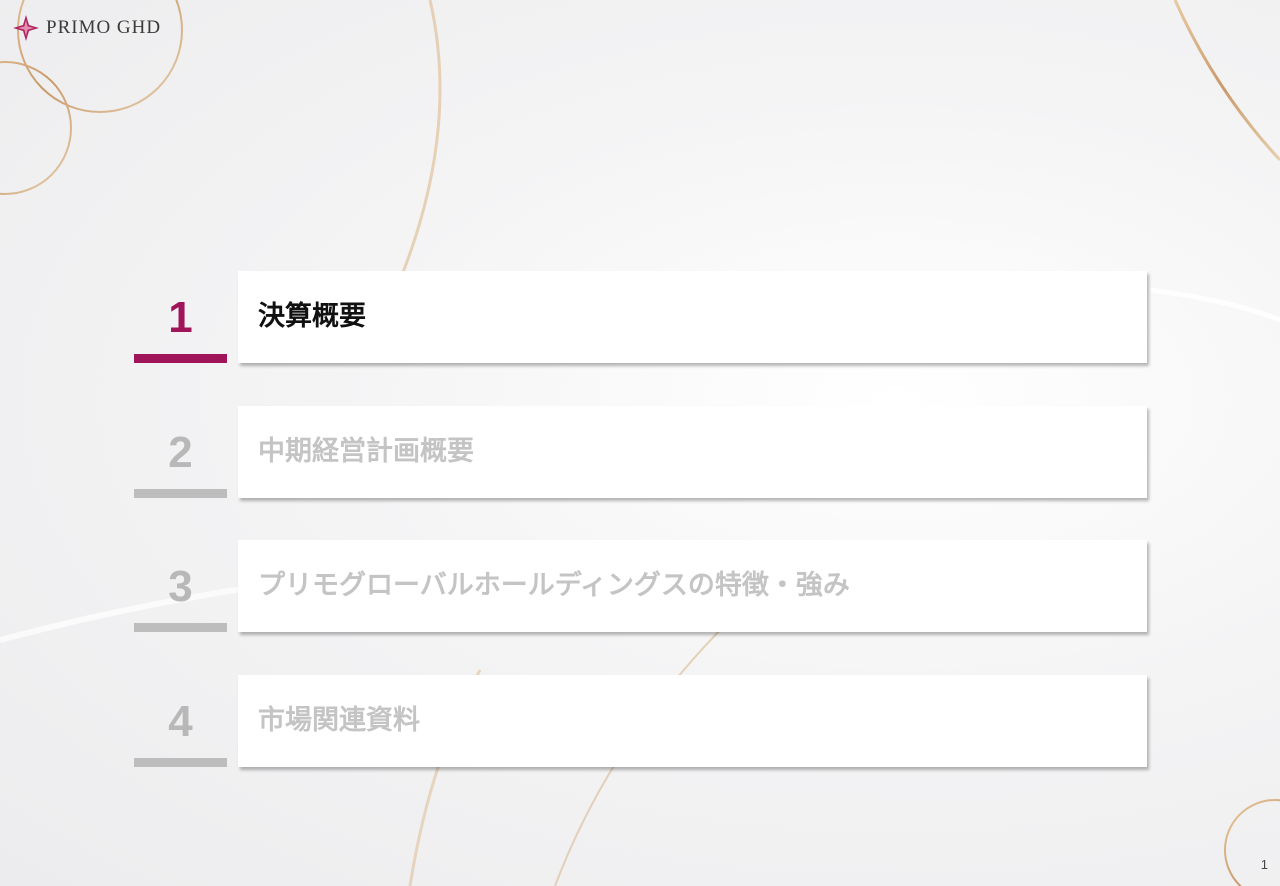 This screenshot has width=1280, height=886. What do you see at coordinates (312, 316) in the screenshot?
I see `toc-label: 決算概要` at bounding box center [312, 316].